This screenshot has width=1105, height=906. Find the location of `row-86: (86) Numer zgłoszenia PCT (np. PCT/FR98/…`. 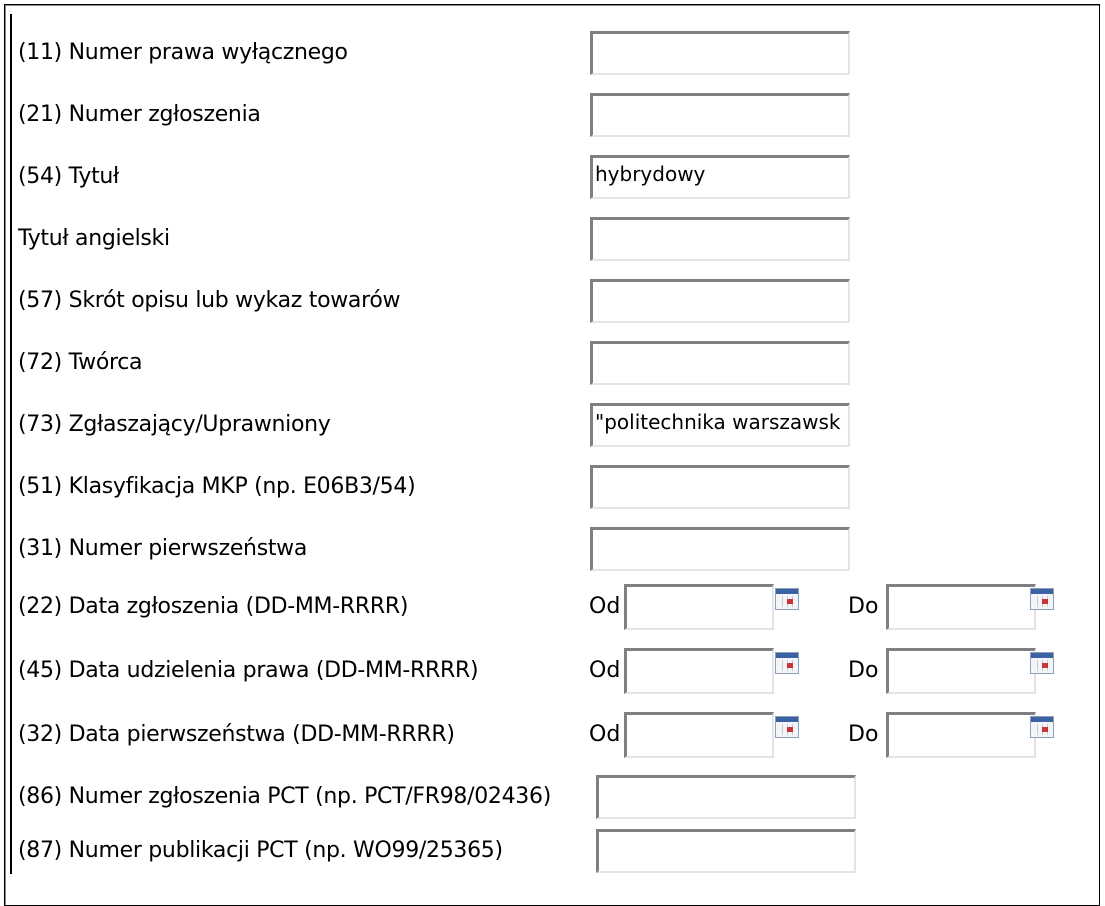

row-86: (86) Numer zgłoszenia PCT (np. PCT/FR98/… is located at coordinates (552, 797).